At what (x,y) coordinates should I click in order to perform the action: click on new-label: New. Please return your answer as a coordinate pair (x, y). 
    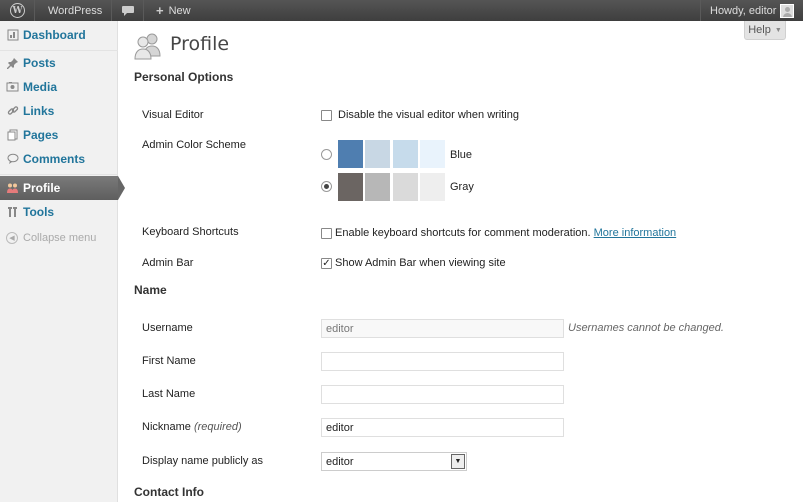
    Looking at the image, I should click on (179, 10).